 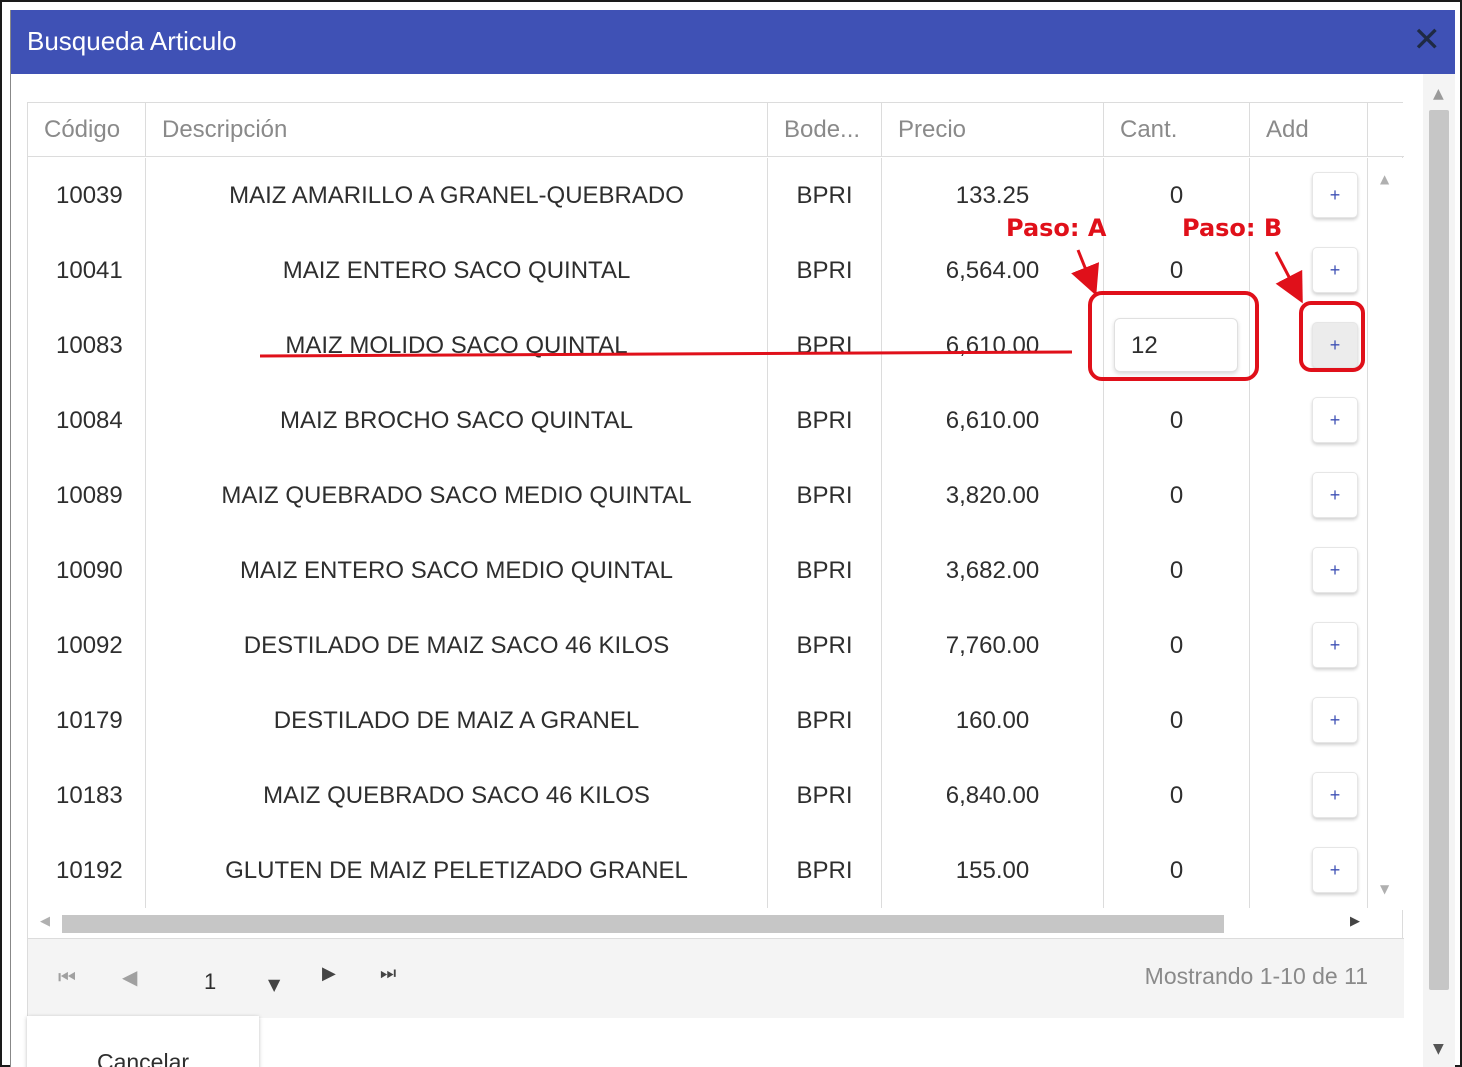 What do you see at coordinates (1384, 889) in the screenshot?
I see `scroll-down-icon: ▼` at bounding box center [1384, 889].